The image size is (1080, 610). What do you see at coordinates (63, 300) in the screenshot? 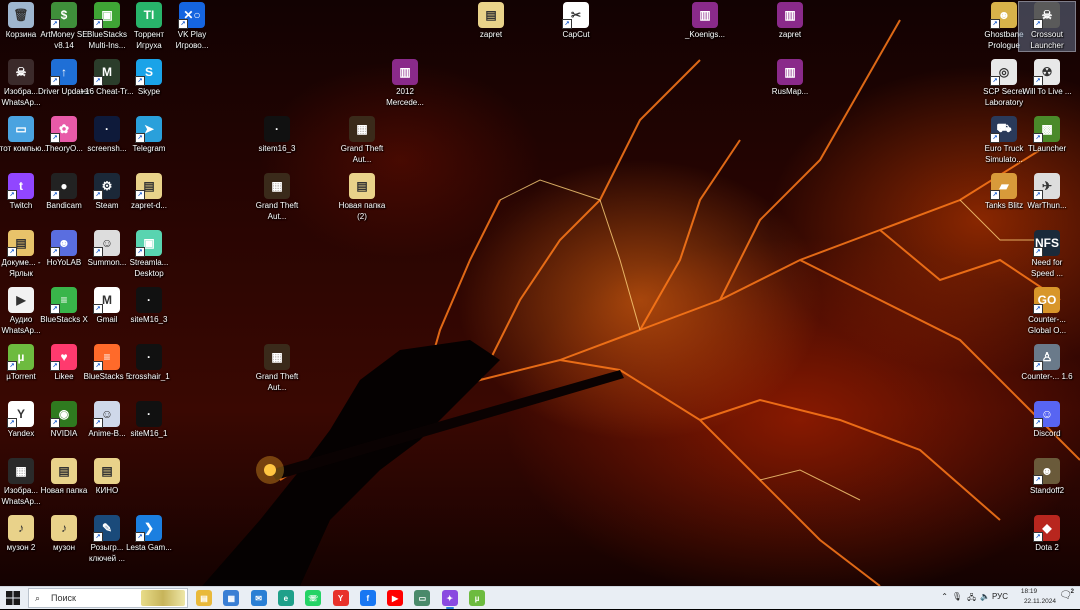
I see `app-icon: ≡ ↗` at bounding box center [63, 300].